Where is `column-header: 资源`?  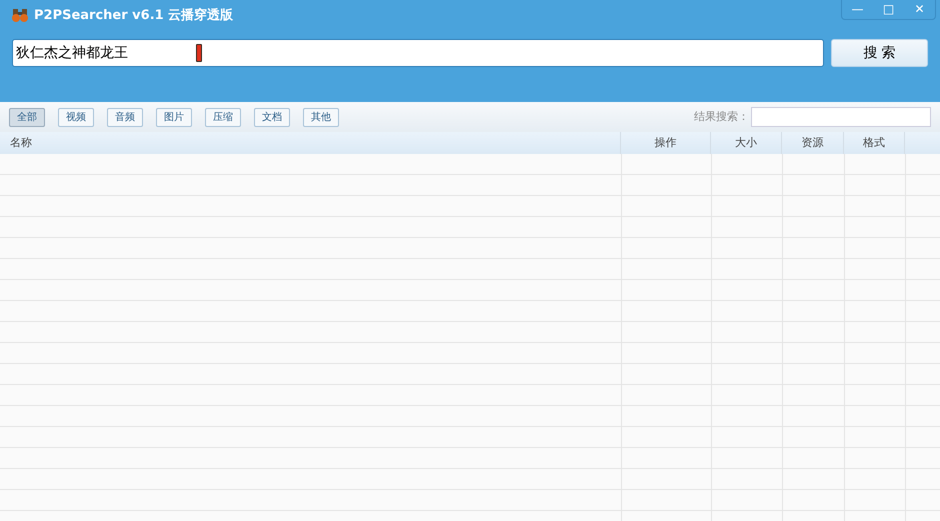
column-header: 资源 is located at coordinates (813, 142).